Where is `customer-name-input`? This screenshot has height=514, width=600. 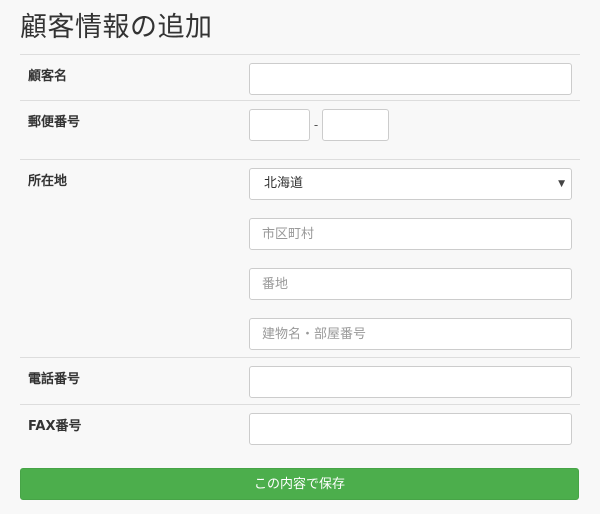 customer-name-input is located at coordinates (410, 79).